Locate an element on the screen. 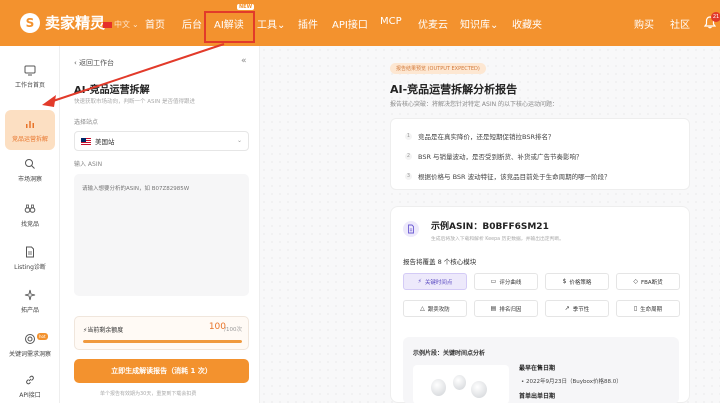  hot-badge: hot is located at coordinates (42, 336).